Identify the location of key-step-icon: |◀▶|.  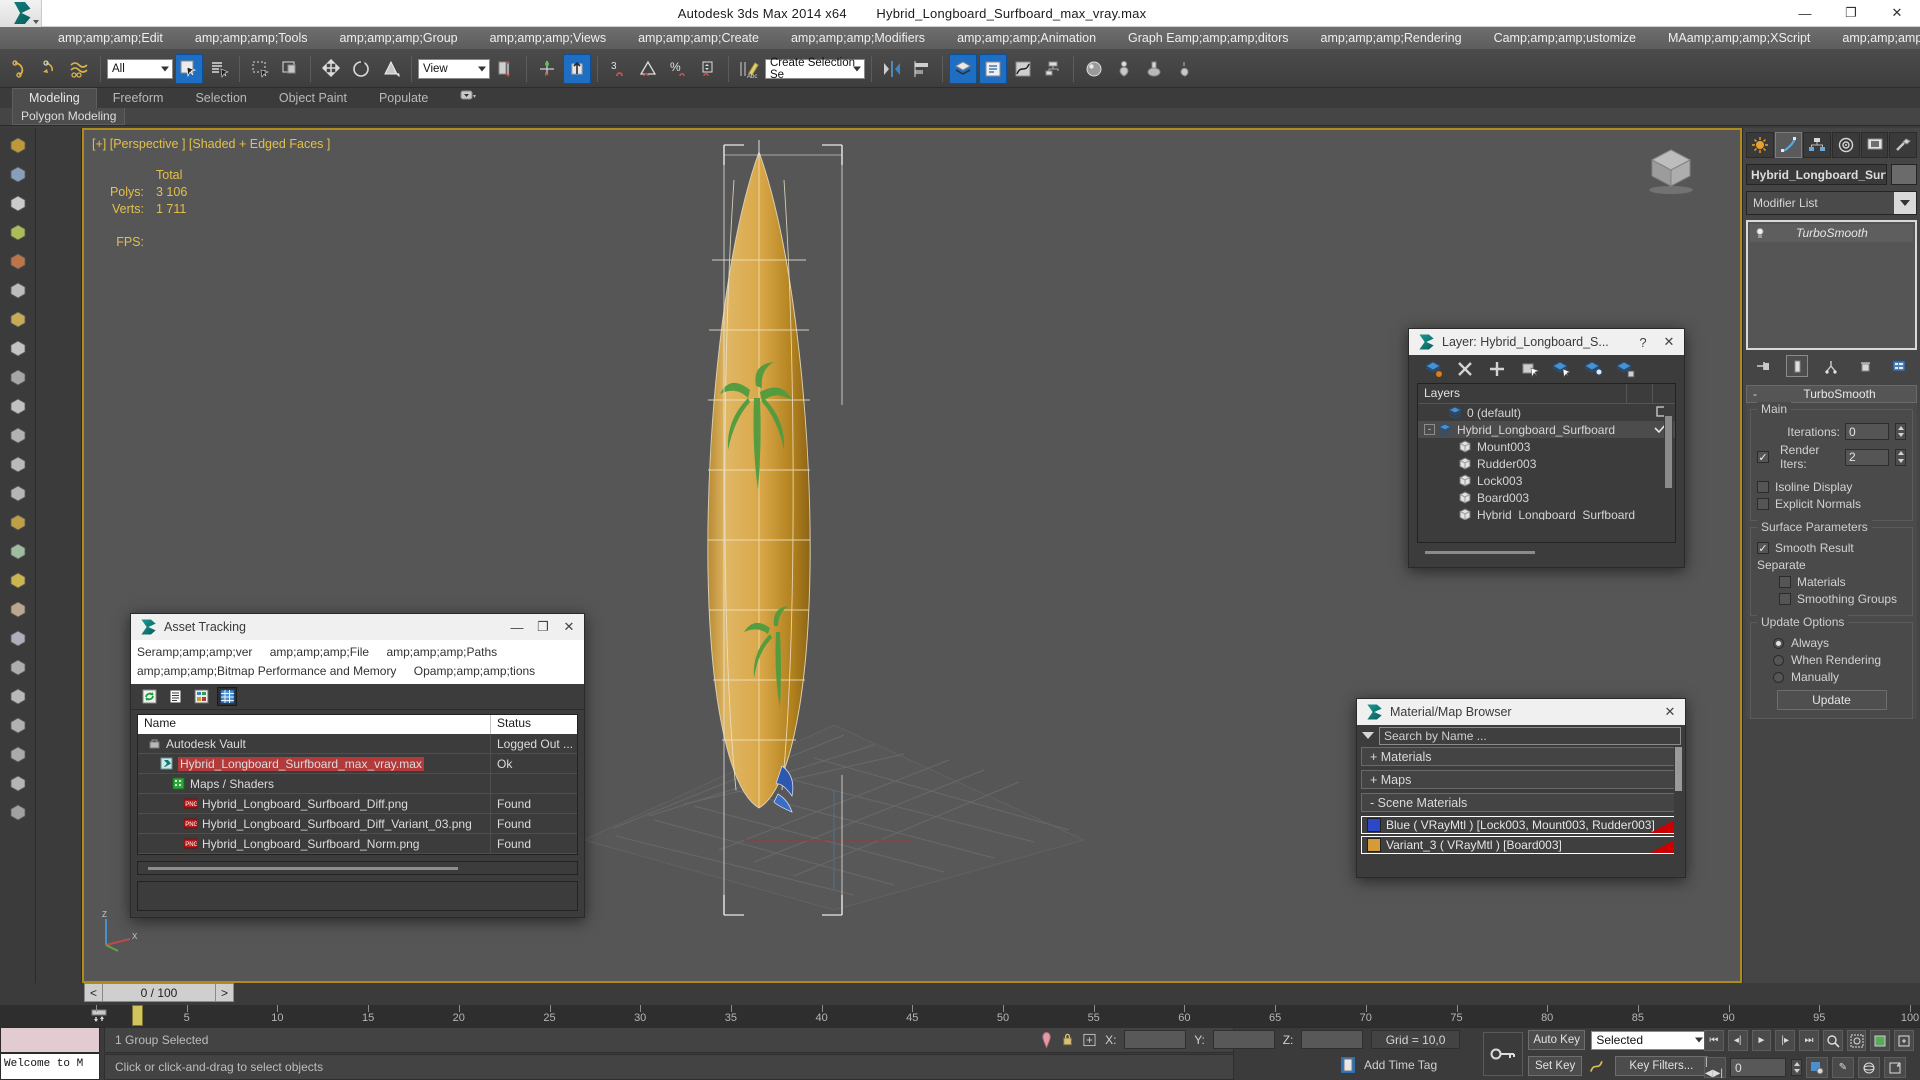
(1715, 1068).